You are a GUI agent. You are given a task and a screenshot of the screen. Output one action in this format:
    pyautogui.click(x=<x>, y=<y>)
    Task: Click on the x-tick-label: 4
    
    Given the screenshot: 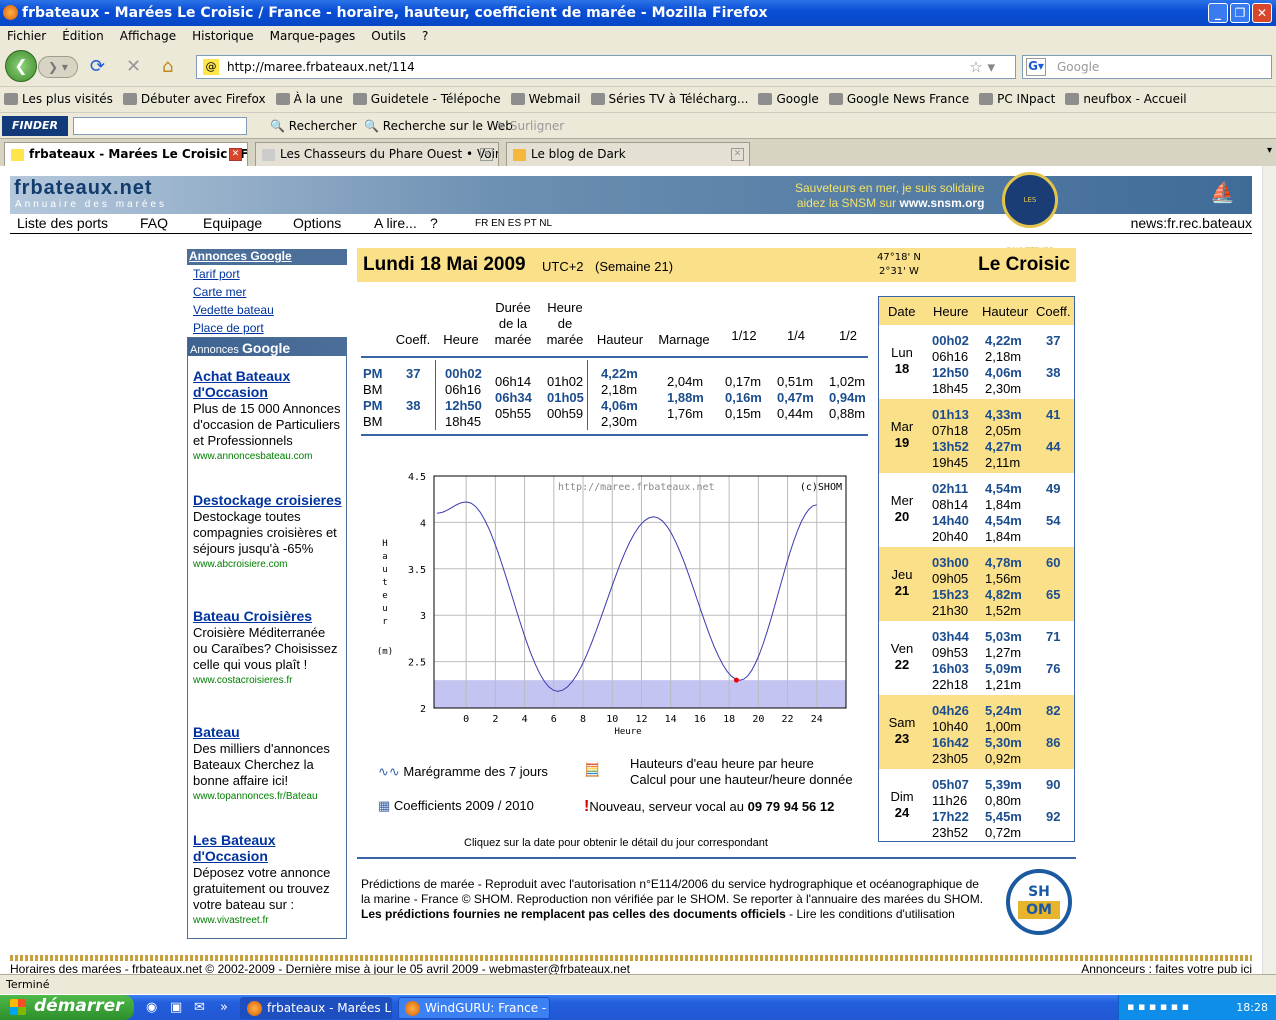 What is the action you would take?
    pyautogui.click(x=525, y=719)
    